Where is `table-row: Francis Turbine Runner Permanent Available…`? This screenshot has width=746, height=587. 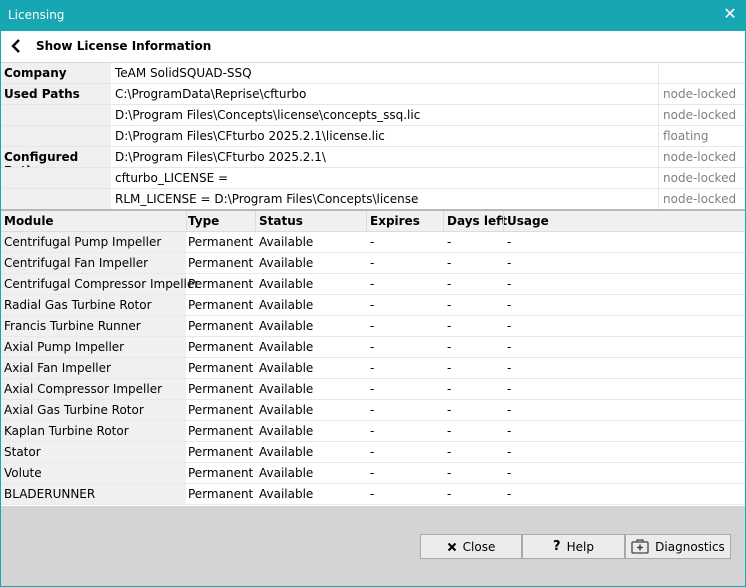 table-row: Francis Turbine Runner Permanent Available… is located at coordinates (373, 326).